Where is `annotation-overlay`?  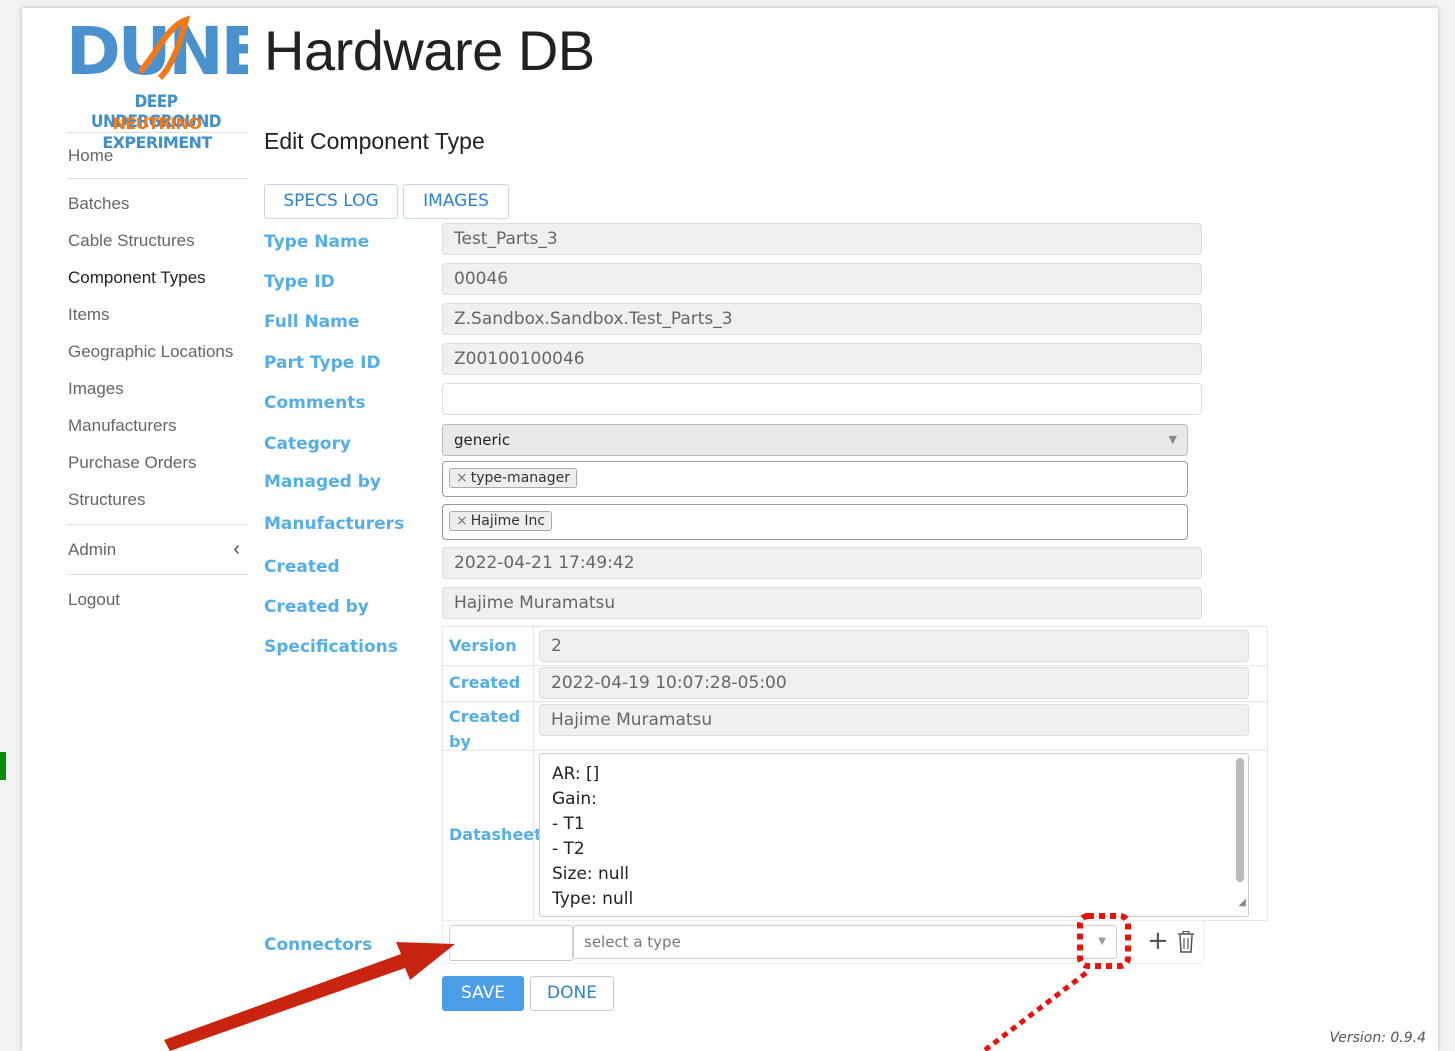
annotation-overlay is located at coordinates (647, 982).